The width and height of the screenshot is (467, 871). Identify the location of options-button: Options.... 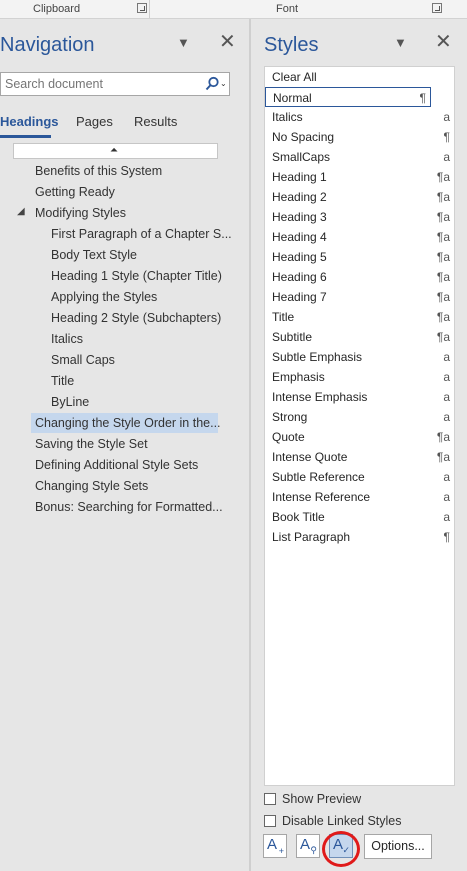
(398, 846).